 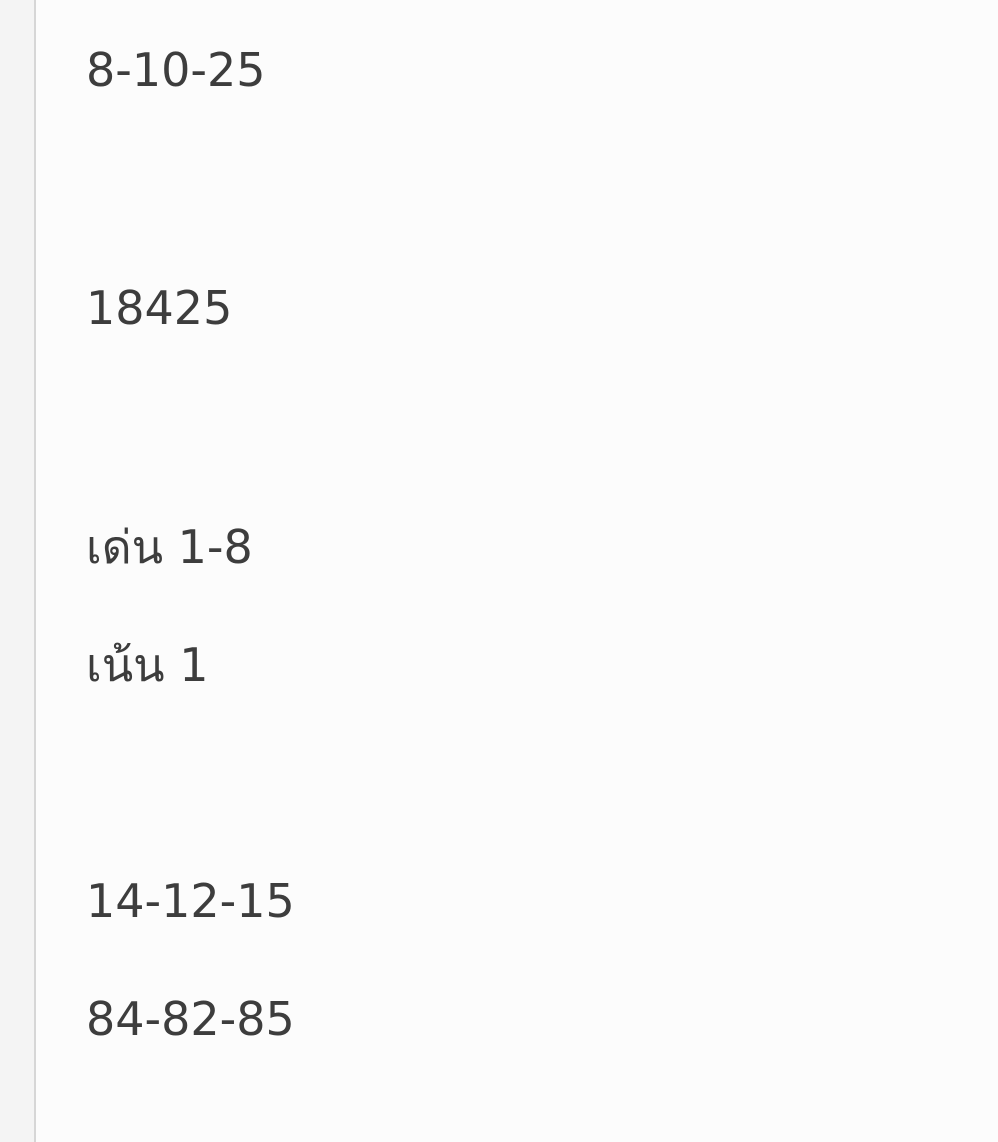 What do you see at coordinates (190, 1019) in the screenshot?
I see `text-line-6: 84-82-85` at bounding box center [190, 1019].